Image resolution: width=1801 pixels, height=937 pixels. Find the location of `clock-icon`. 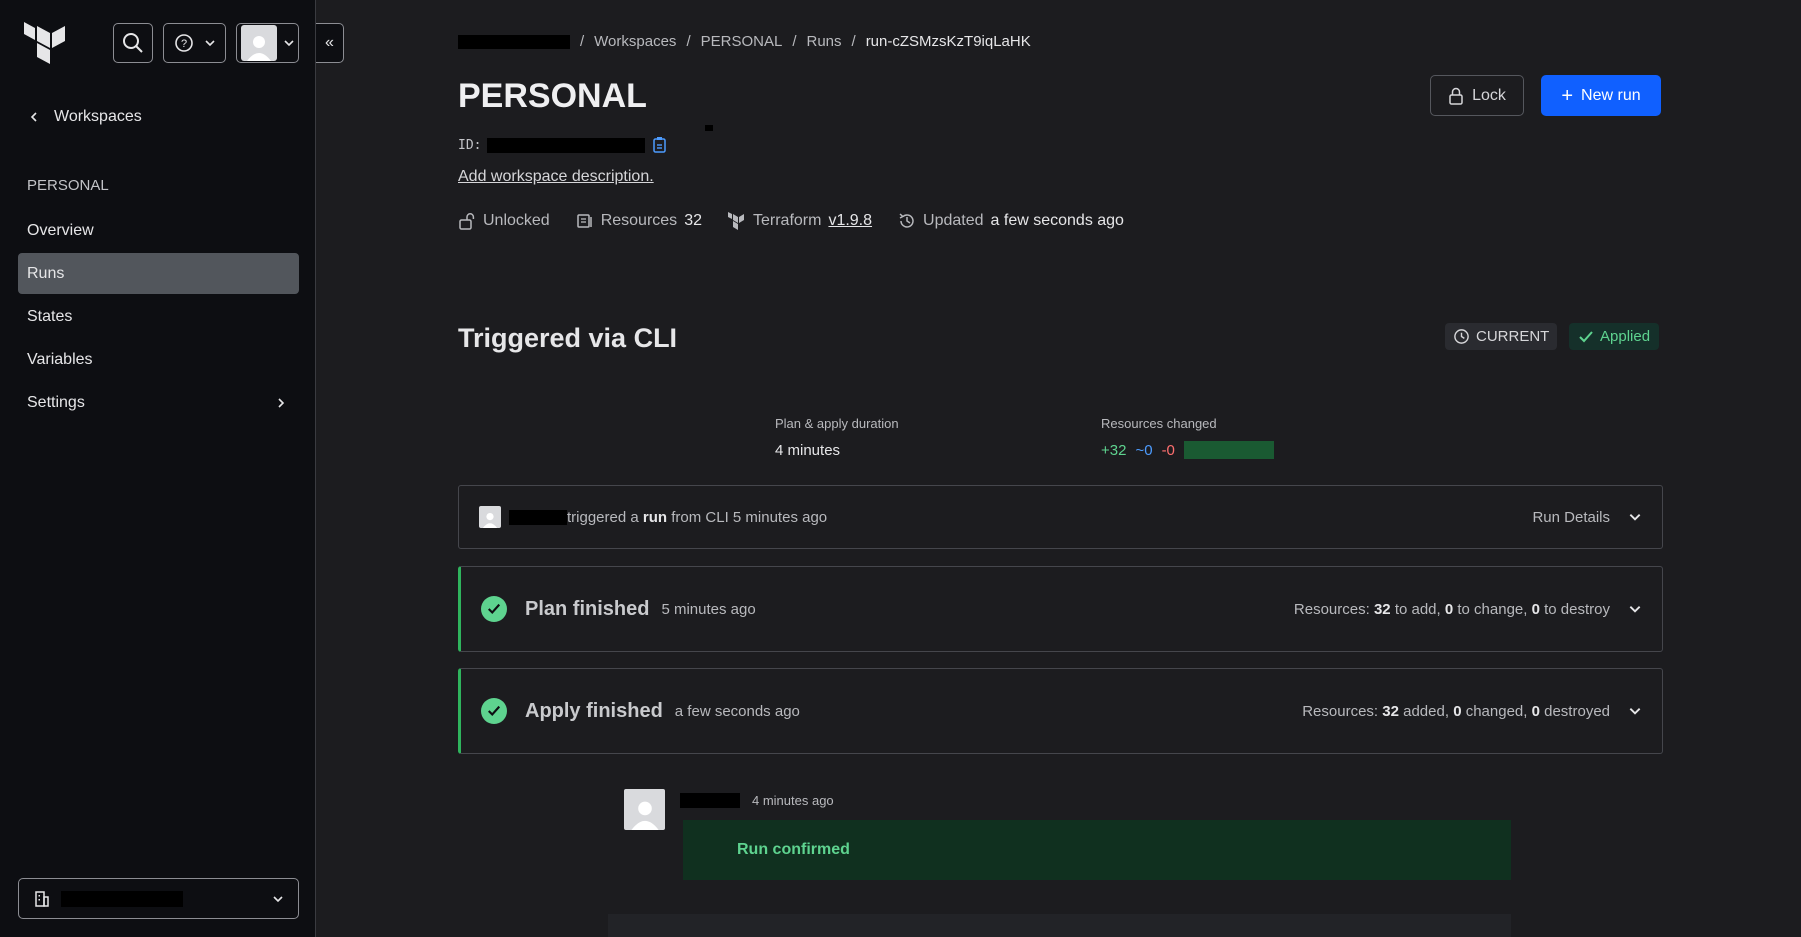

clock-icon is located at coordinates (1461, 336).